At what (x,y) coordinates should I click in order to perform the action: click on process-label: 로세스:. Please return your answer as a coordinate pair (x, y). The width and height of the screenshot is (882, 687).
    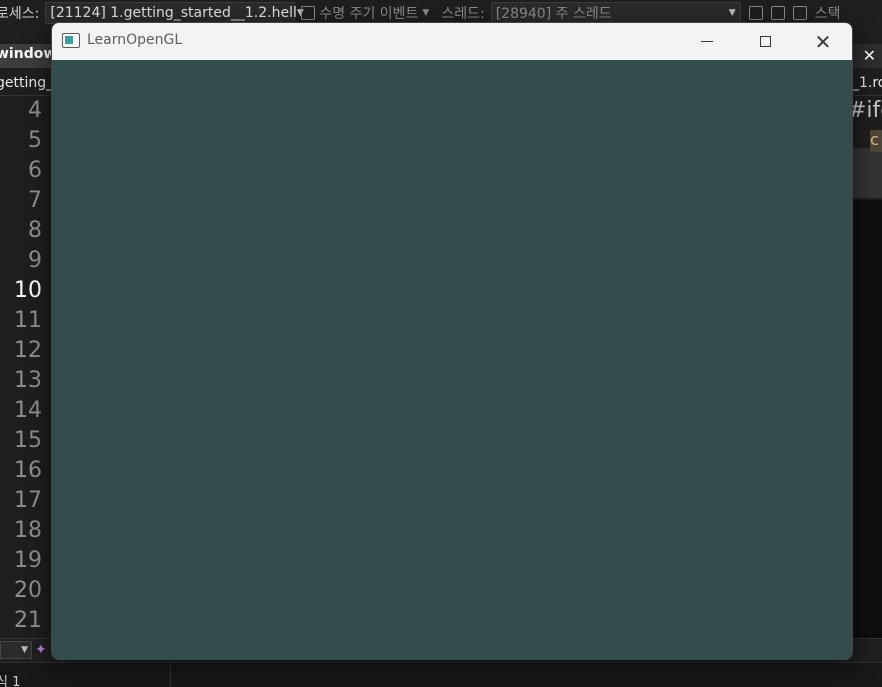
    Looking at the image, I should click on (20, 14).